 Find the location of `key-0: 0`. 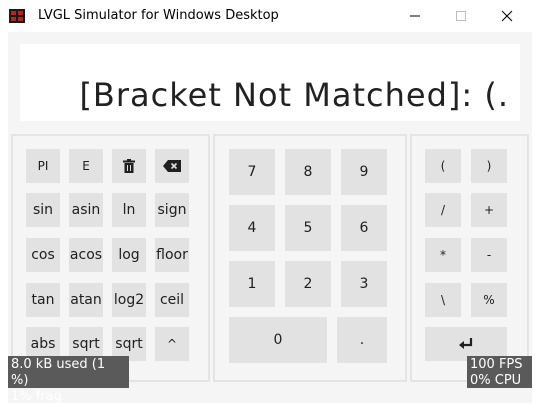

key-0: 0 is located at coordinates (278, 340).